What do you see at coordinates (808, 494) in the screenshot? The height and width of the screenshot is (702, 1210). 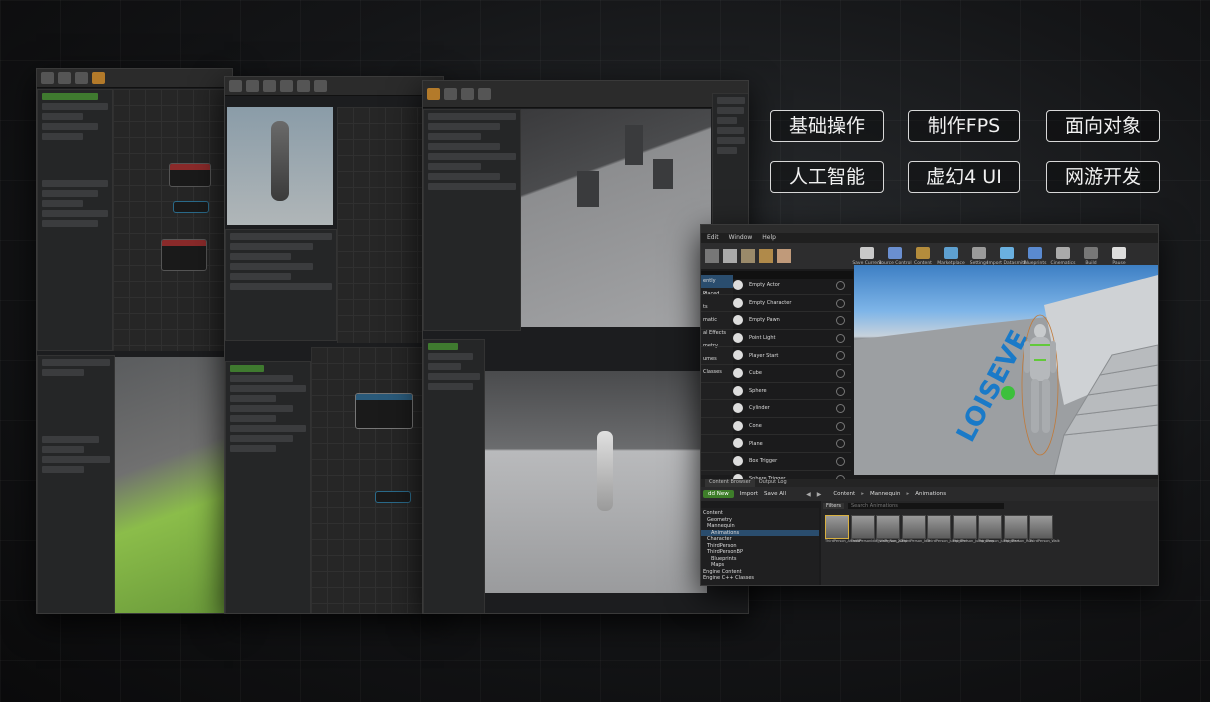 I see `back-icon: ◀` at bounding box center [808, 494].